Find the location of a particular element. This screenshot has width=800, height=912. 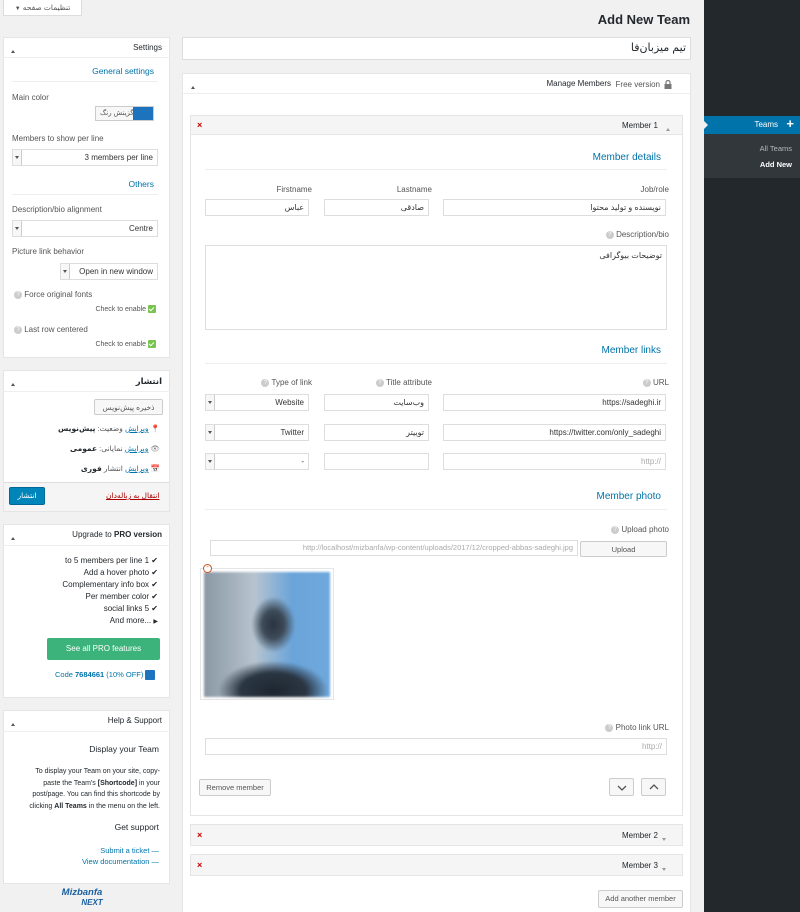

gift-icon is located at coordinates (150, 675).